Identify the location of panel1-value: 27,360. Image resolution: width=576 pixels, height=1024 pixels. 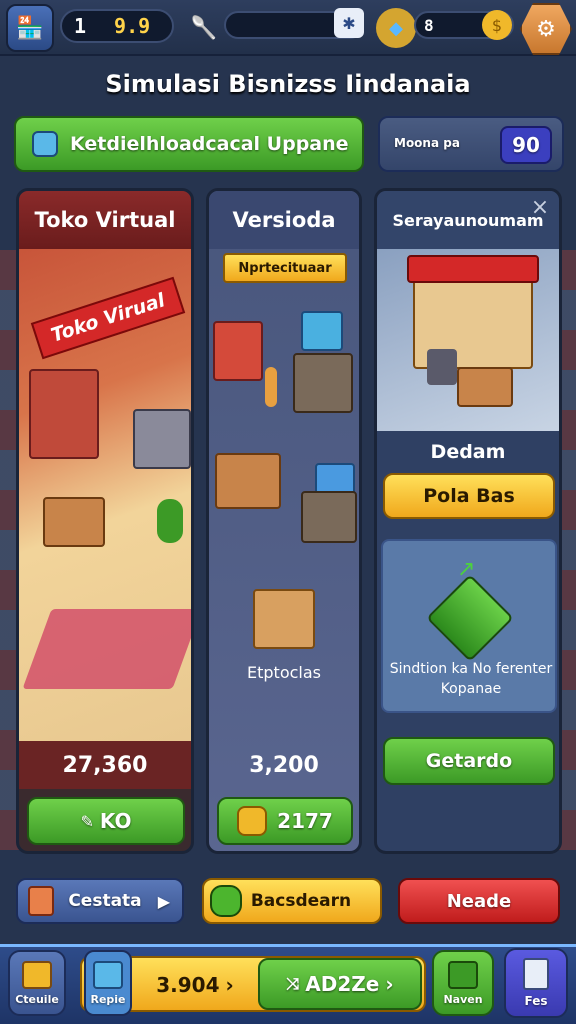
(105, 765).